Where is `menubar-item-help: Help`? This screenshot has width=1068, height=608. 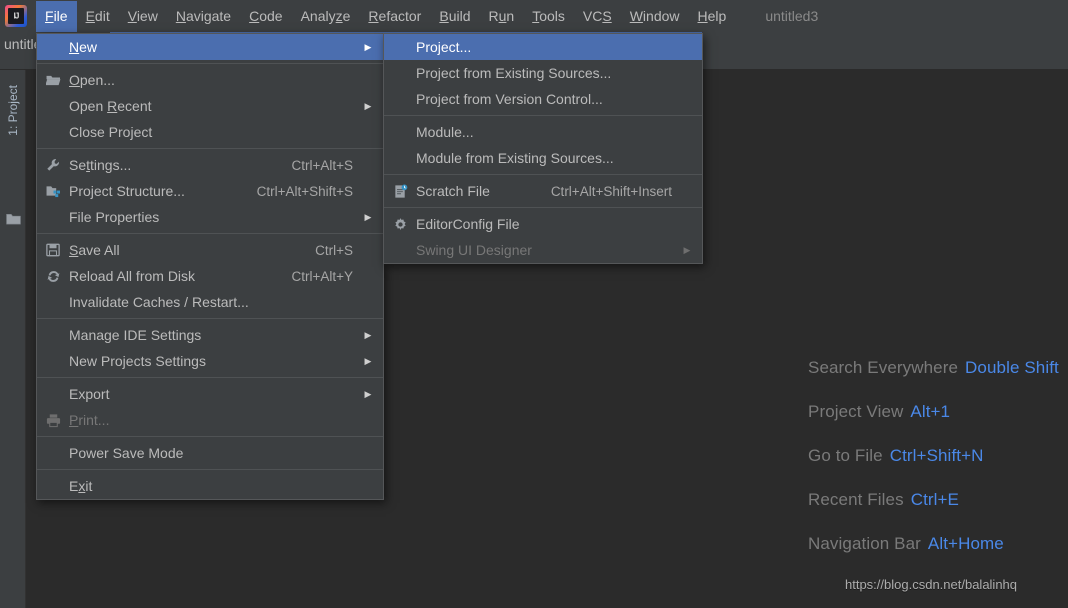 menubar-item-help: Help is located at coordinates (712, 16).